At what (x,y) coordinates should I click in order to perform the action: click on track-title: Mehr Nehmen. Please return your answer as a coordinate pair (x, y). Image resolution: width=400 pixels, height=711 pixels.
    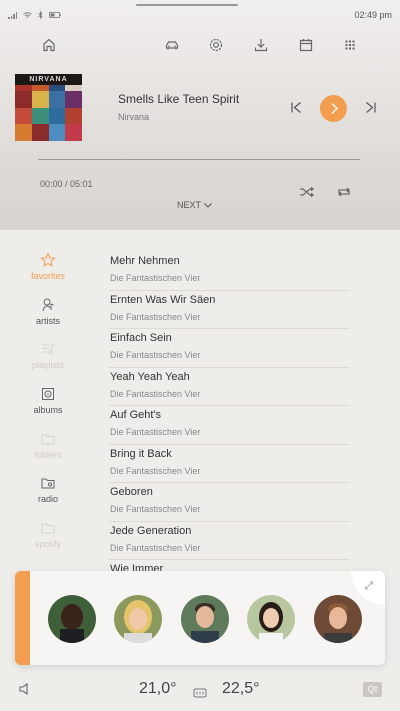
    Looking at the image, I should click on (145, 261).